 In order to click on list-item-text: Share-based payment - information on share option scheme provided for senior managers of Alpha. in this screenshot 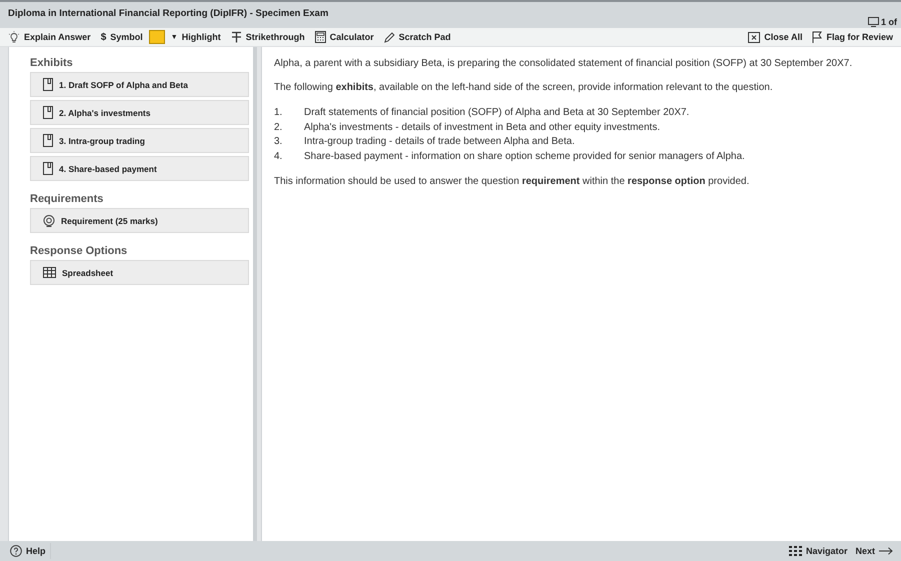, I will do `click(524, 157)`.